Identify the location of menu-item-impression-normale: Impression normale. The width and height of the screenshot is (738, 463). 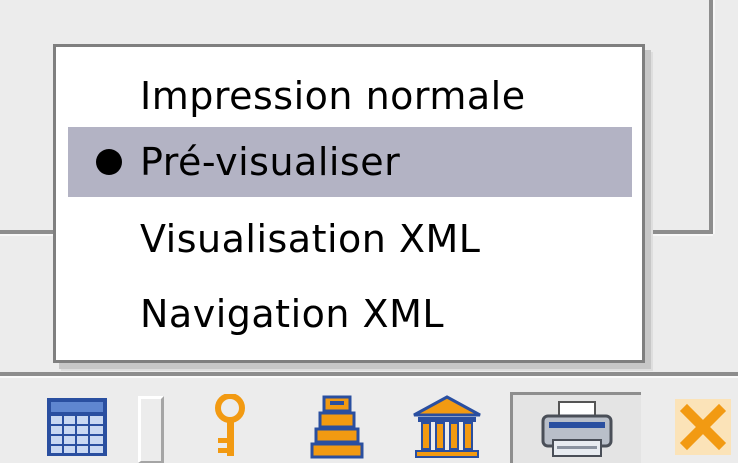
(350, 96).